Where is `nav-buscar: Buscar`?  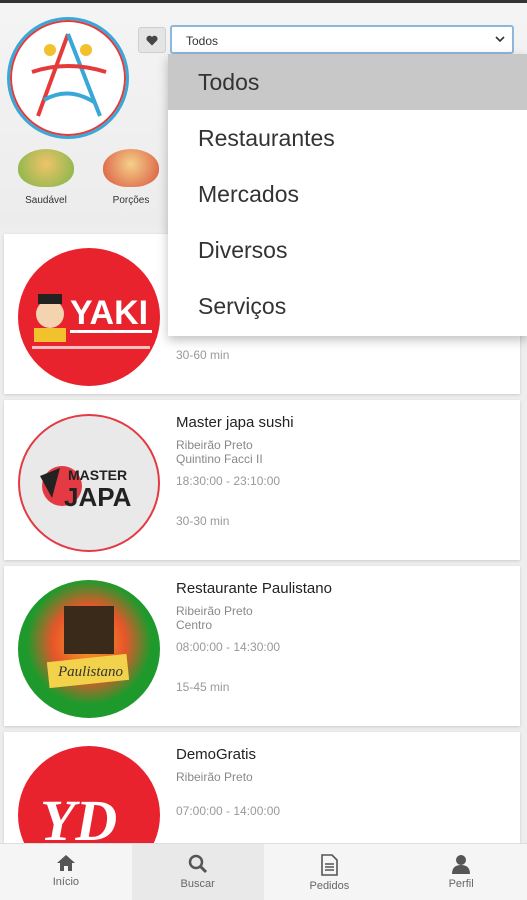
nav-buscar: Buscar is located at coordinates (197, 872).